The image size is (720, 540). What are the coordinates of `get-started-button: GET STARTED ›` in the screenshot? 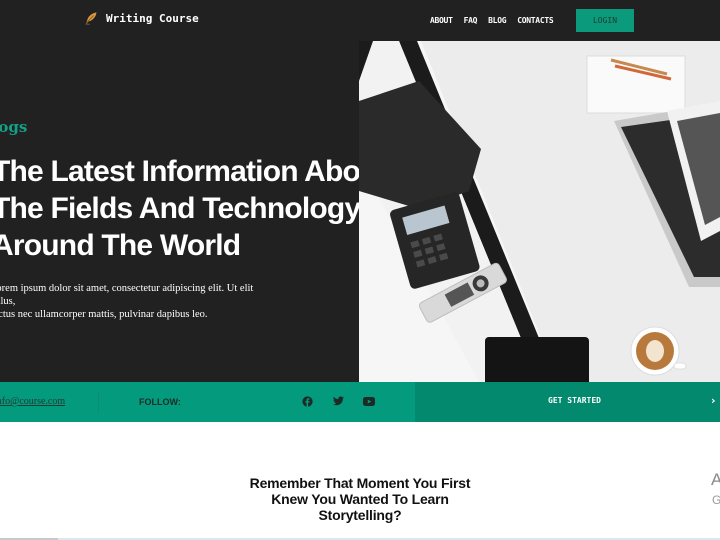 It's located at (567, 402).